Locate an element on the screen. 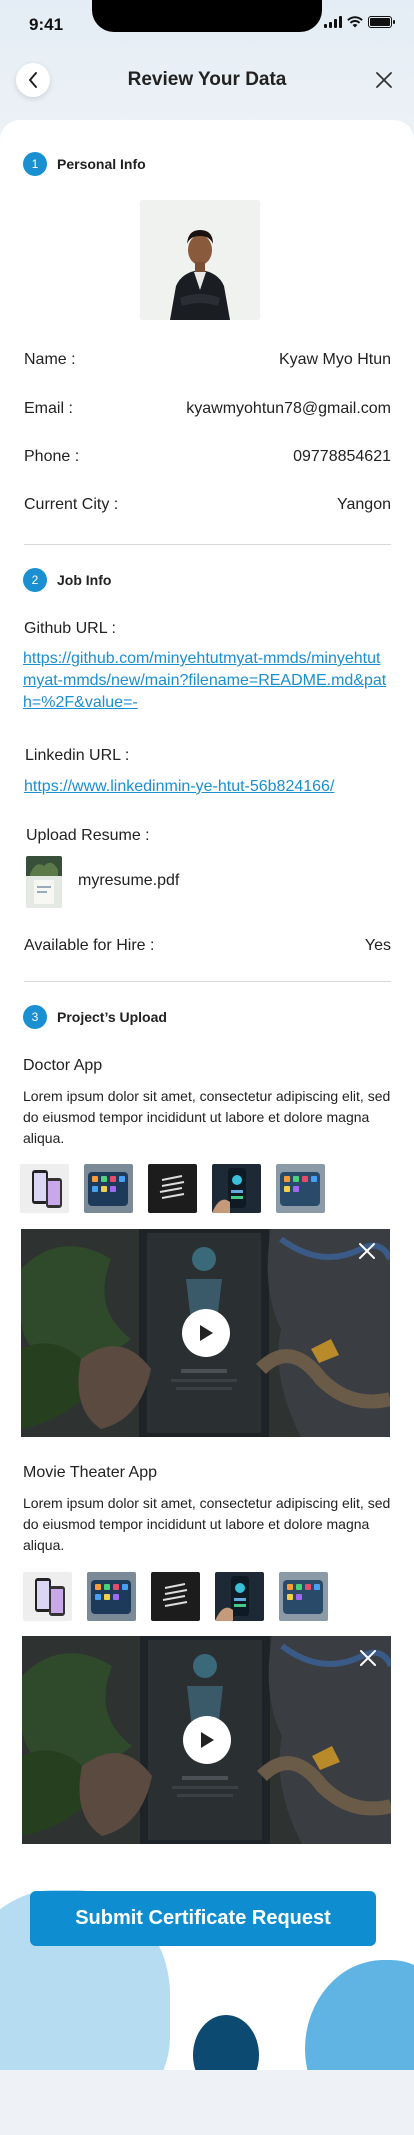 This screenshot has height=2135, width=414. step-number: 3 is located at coordinates (35, 1017).